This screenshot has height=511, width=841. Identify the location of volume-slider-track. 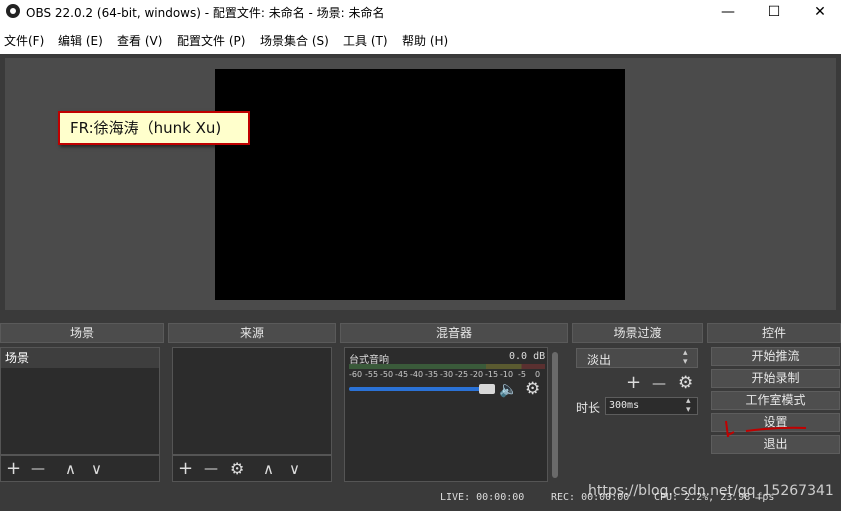
(422, 389).